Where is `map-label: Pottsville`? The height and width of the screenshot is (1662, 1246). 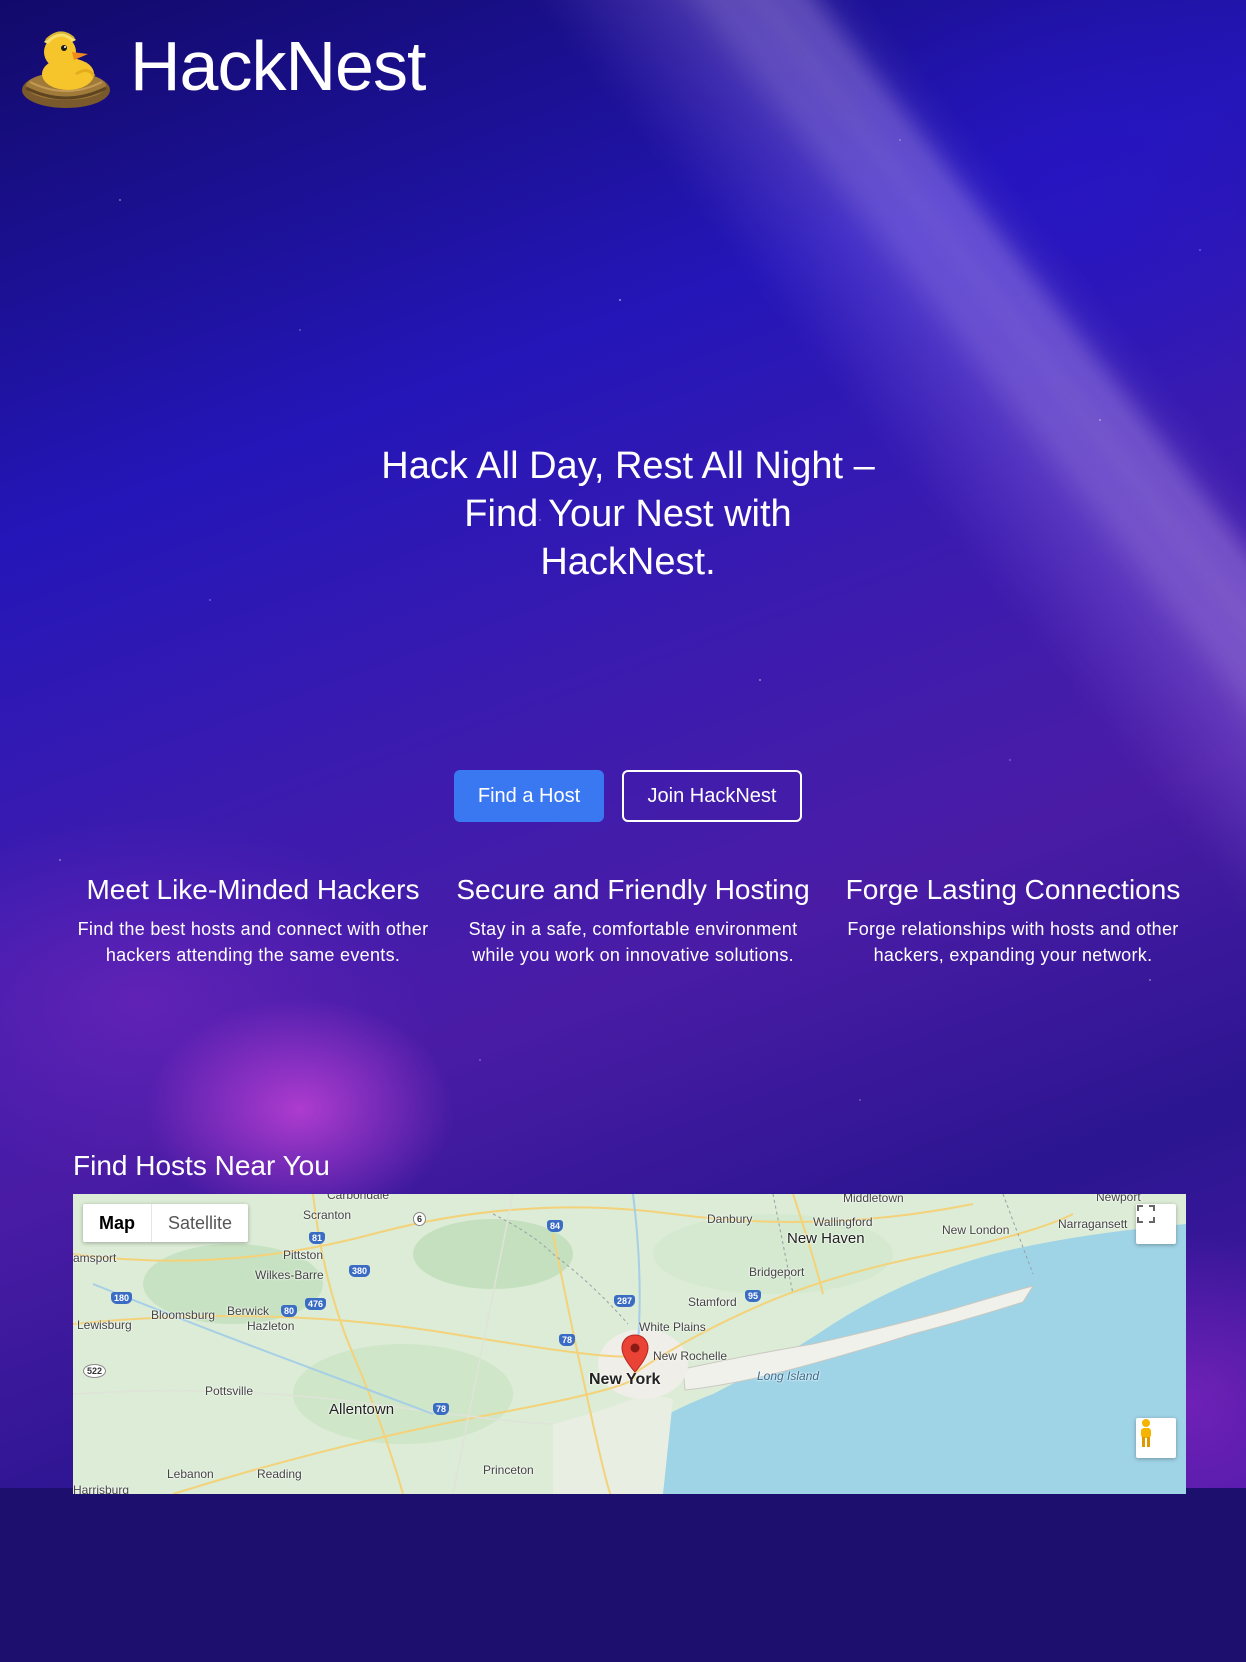 map-label: Pottsville is located at coordinates (229, 1391).